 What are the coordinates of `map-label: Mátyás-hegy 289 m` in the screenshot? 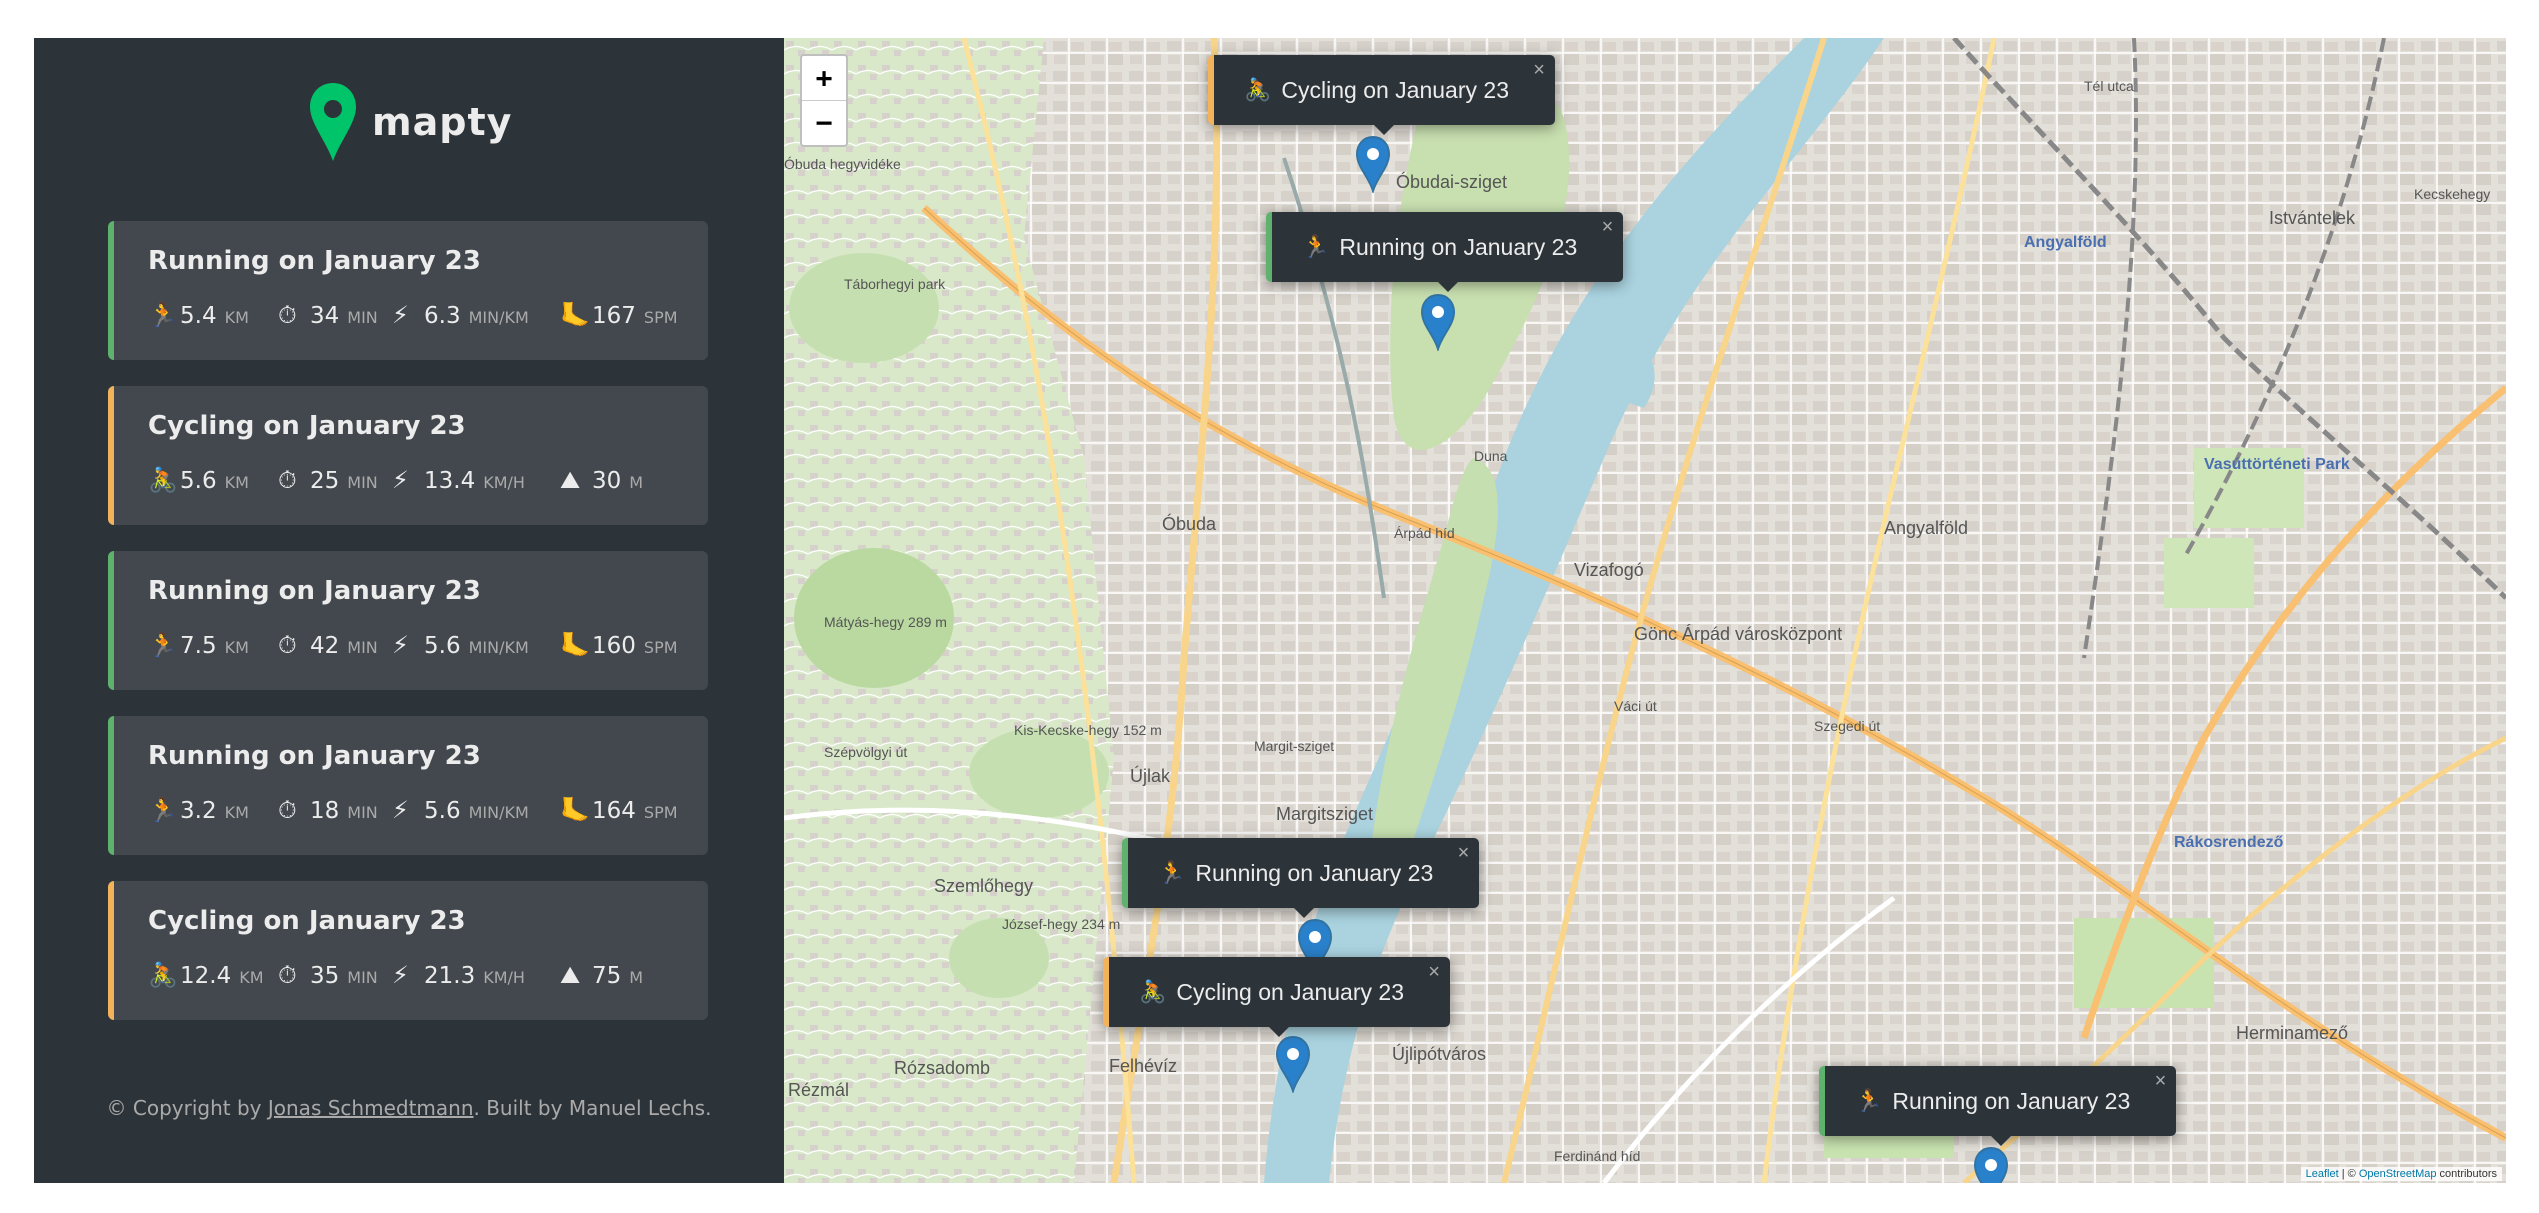 It's located at (885, 622).